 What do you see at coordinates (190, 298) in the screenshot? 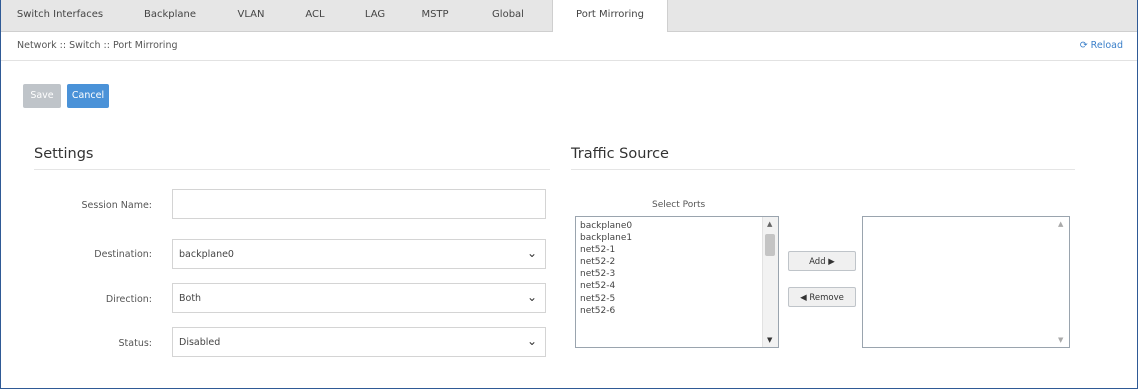
I see `direction-value: Both` at bounding box center [190, 298].